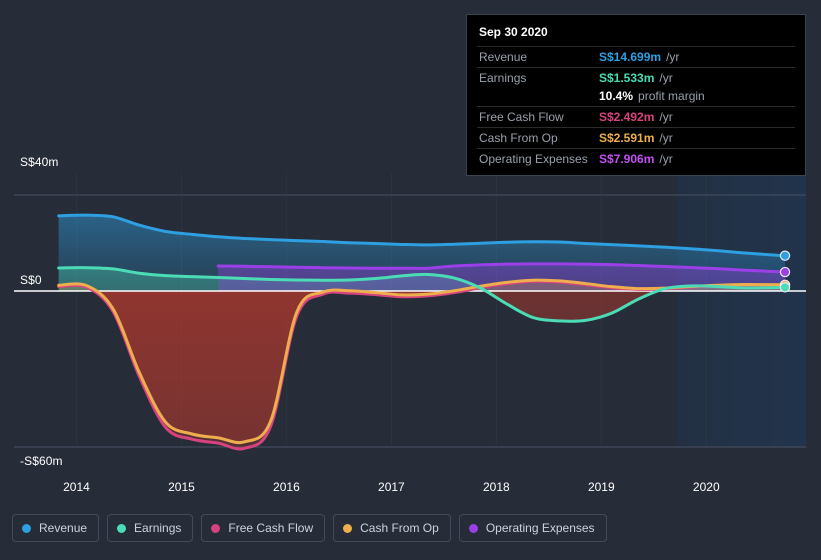  Describe the element at coordinates (39, 162) in the screenshot. I see `y-axis-label-top: S$40m` at that location.